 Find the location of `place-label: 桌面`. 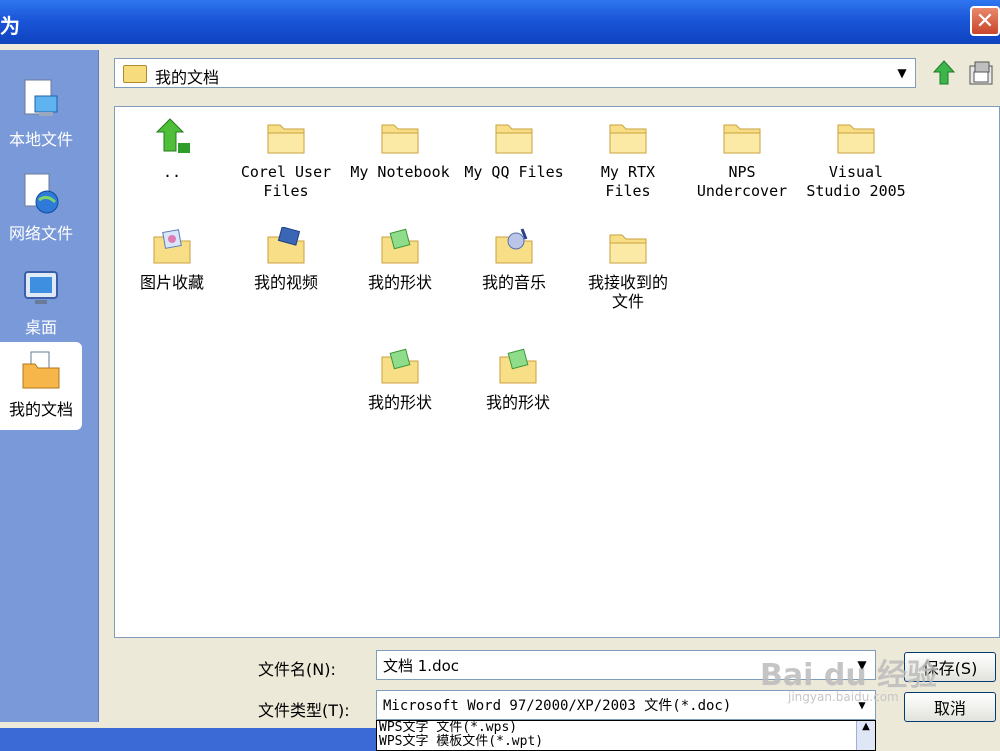

place-label: 桌面 is located at coordinates (40, 327).